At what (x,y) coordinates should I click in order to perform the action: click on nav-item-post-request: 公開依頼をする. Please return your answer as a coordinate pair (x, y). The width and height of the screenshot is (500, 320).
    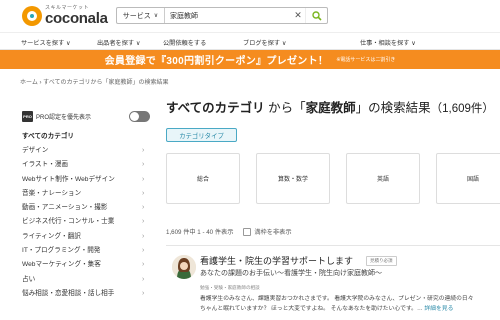
    Looking at the image, I should click on (184, 42).